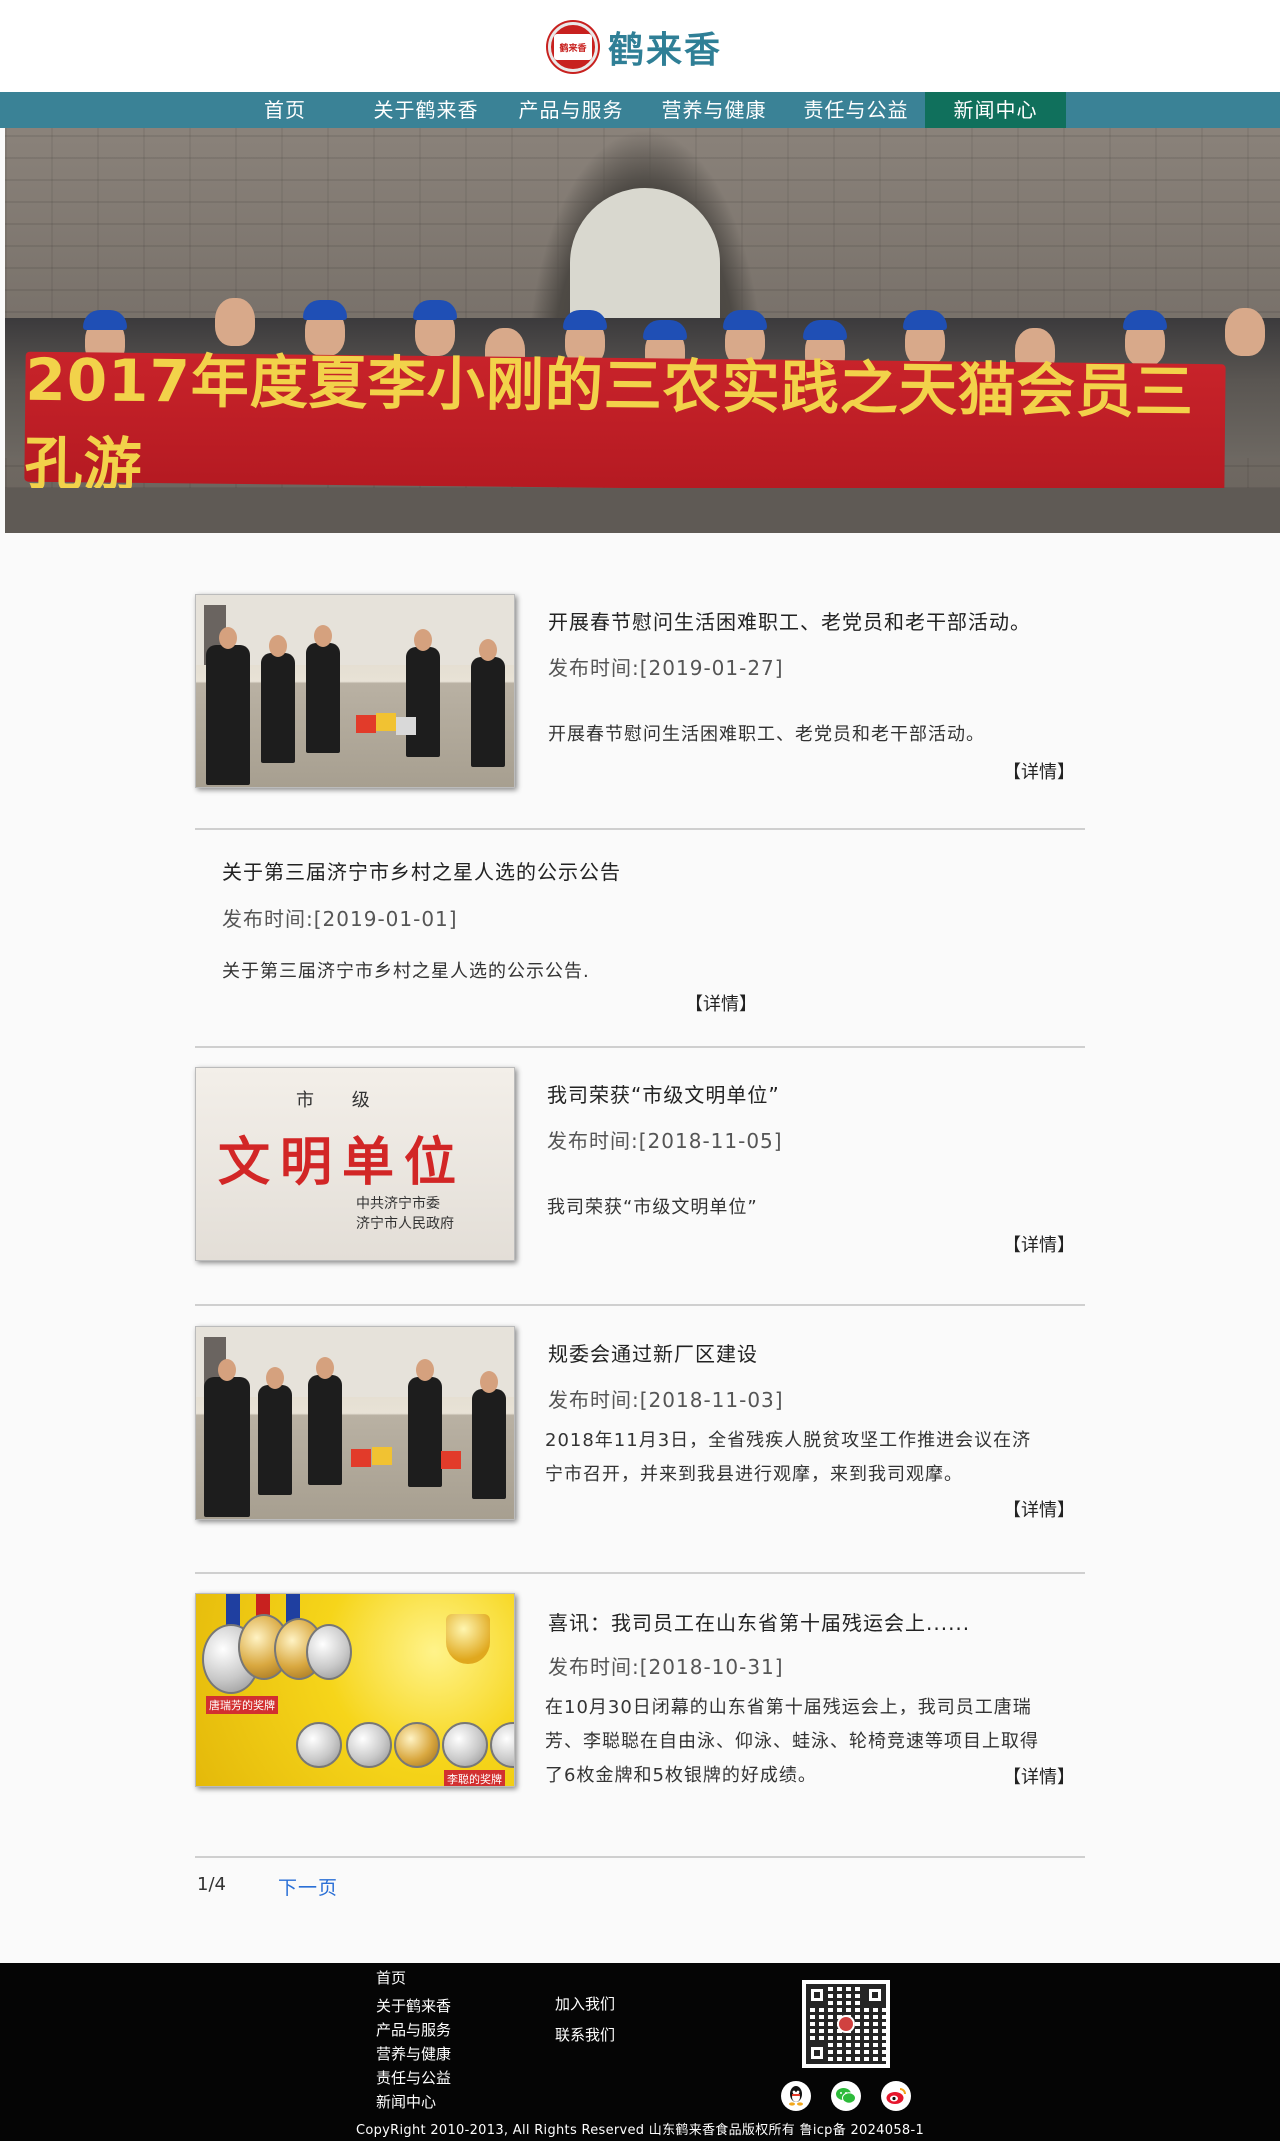  What do you see at coordinates (663, 1093) in the screenshot?
I see `news-title: 我司荣获“市级文明单位”` at bounding box center [663, 1093].